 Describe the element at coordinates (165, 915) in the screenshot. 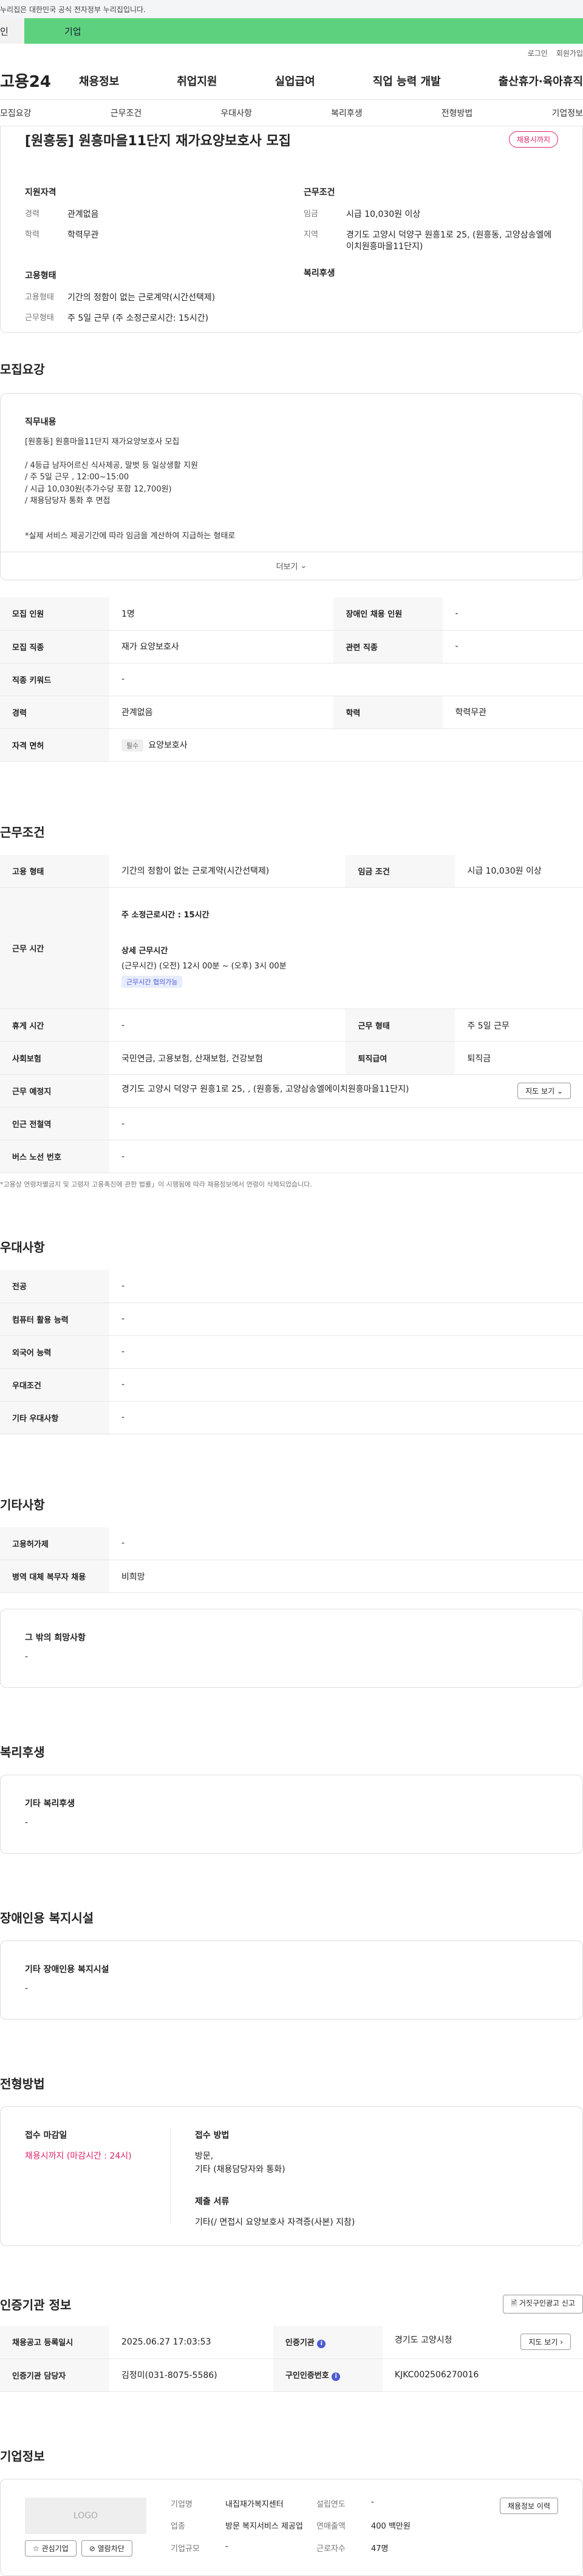

I see `weekly-hours: 주 소정근로시간 : 15시간` at that location.